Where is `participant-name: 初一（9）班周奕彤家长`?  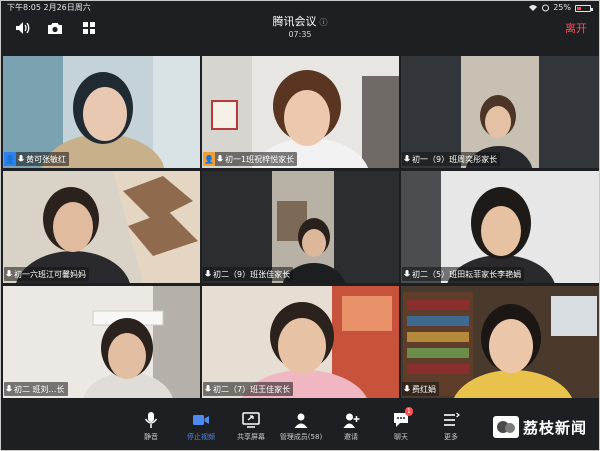
participant-name: 初一（9）班周奕彤家长 is located at coordinates (455, 159).